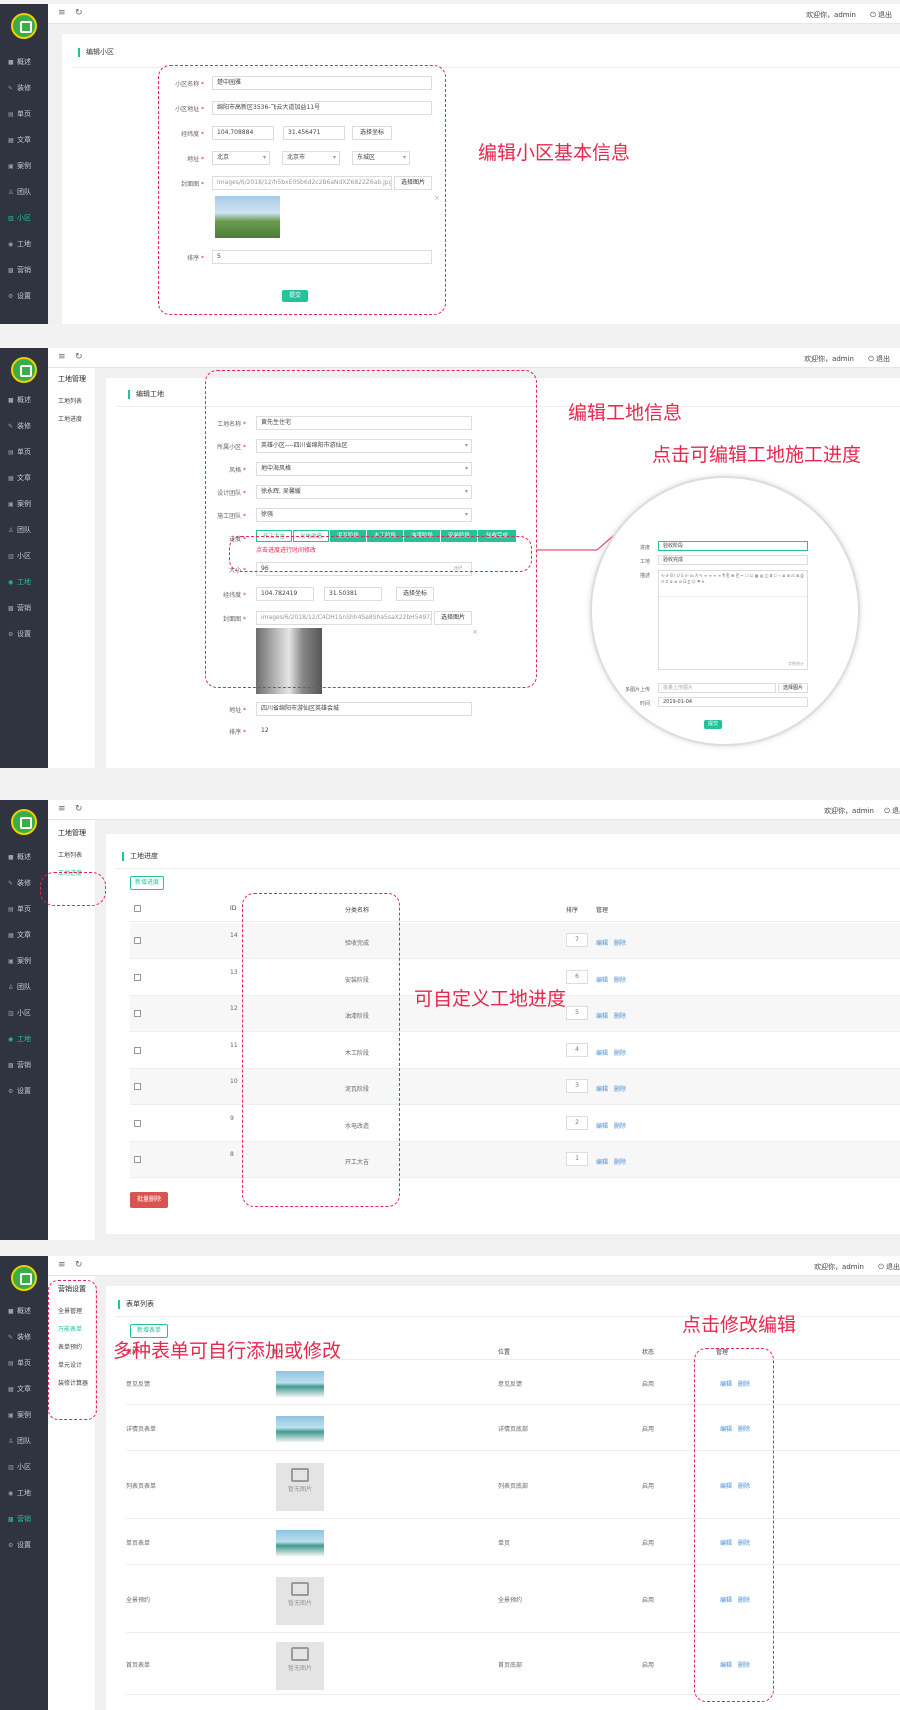 This screenshot has width=900, height=1710. What do you see at coordinates (513, 1428) in the screenshot?
I see `table-row: 详情页表单 详情页底部 启用 编辑 删除` at bounding box center [513, 1428].